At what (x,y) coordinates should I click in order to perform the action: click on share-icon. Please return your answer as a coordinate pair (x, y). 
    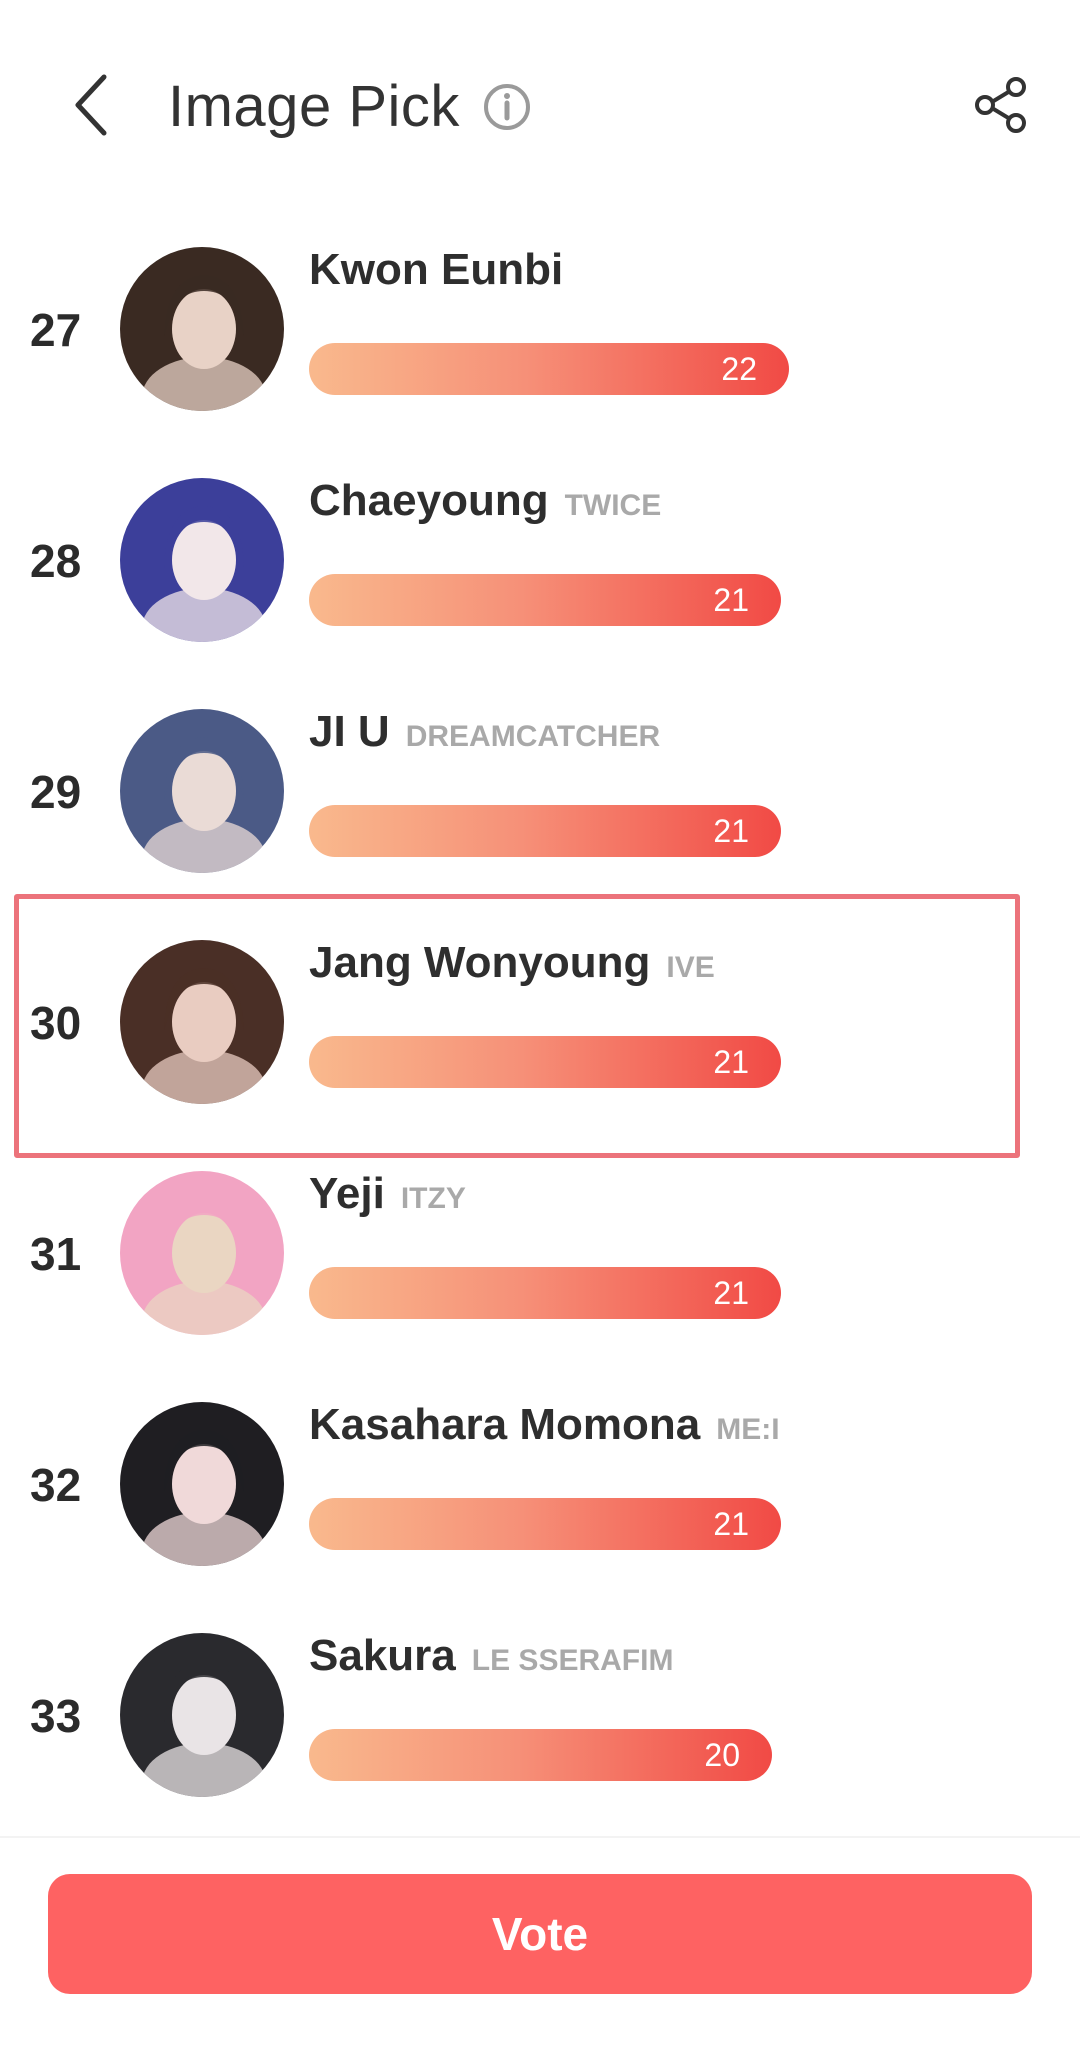
    Looking at the image, I should click on (1000, 105).